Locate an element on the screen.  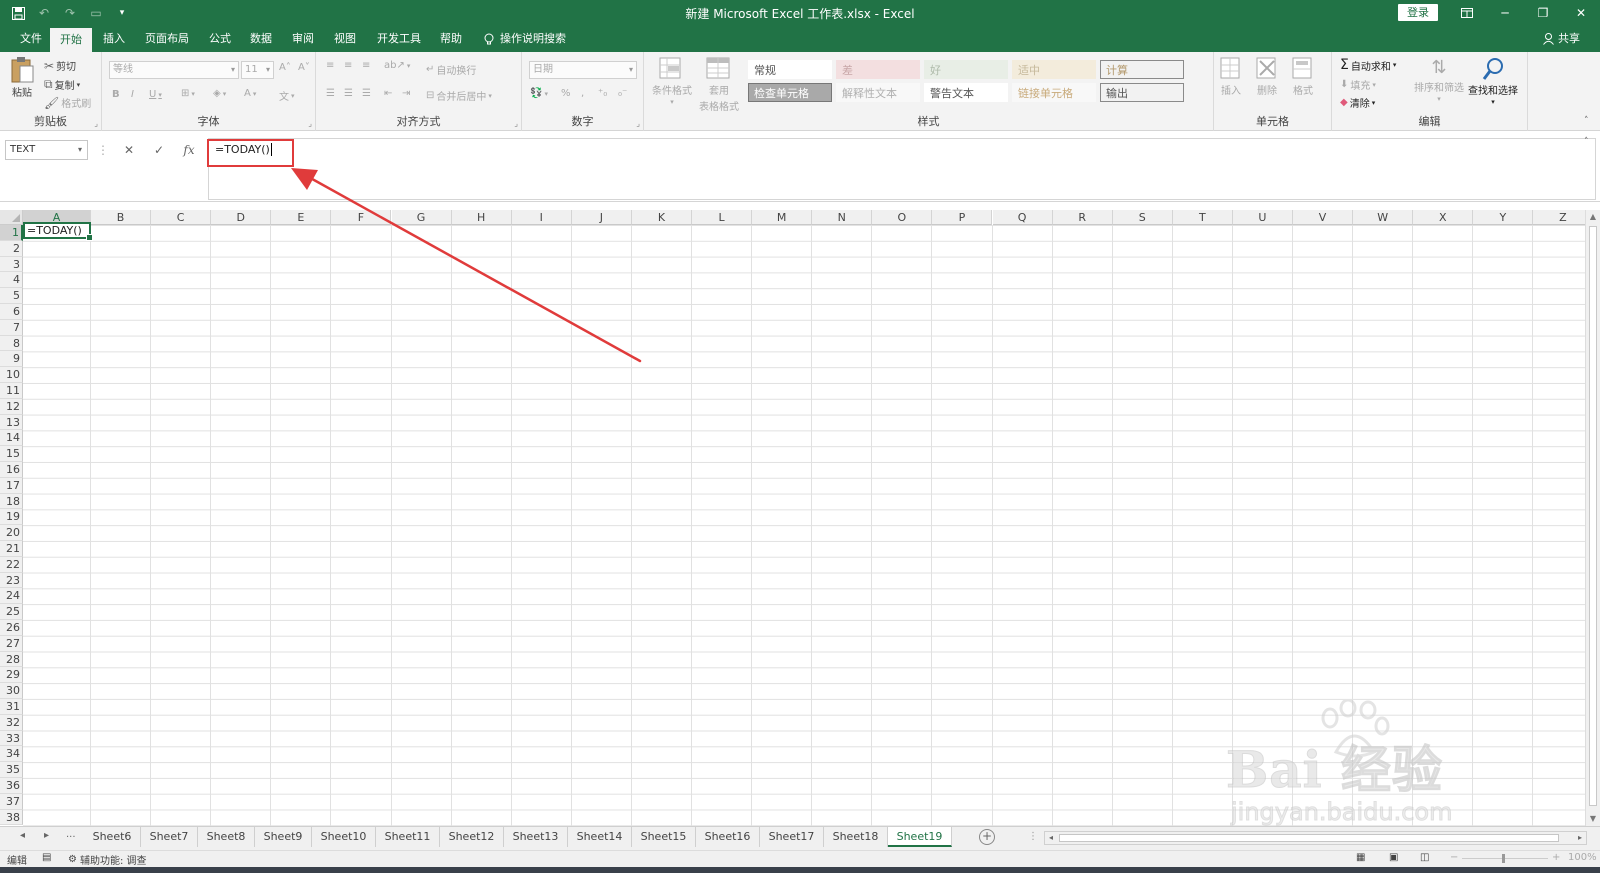
format-cells-button: 格式 is located at coordinates (1303, 77).